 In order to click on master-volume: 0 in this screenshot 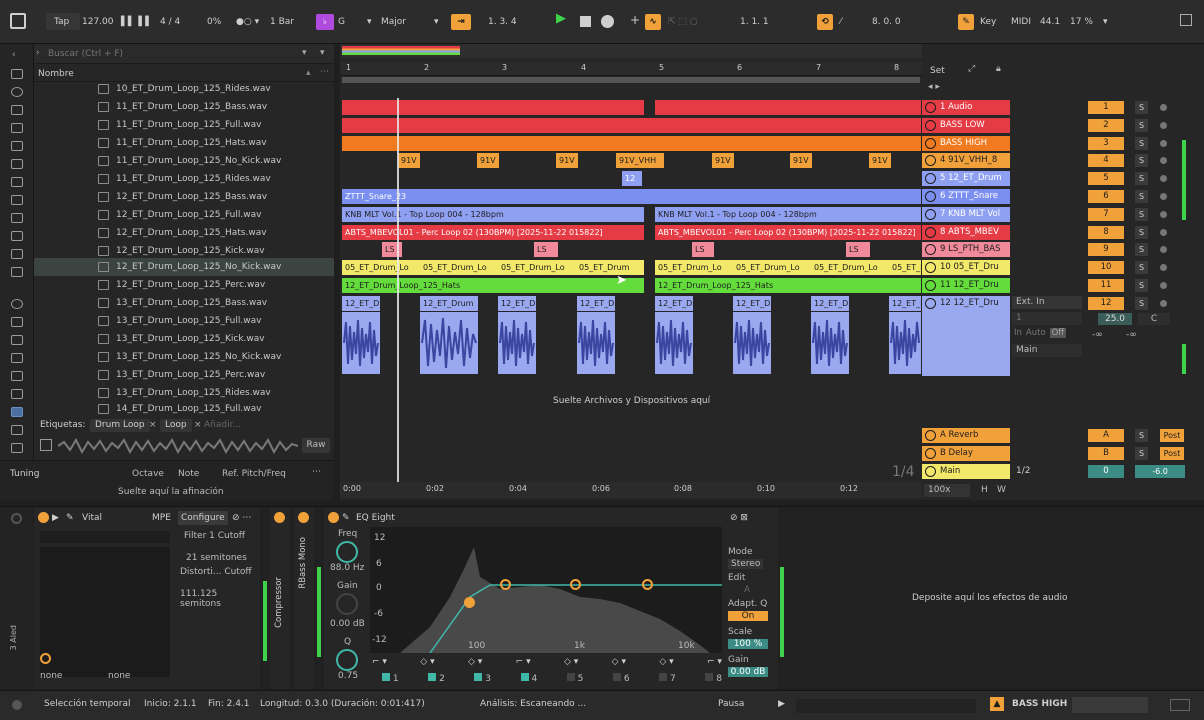, I will do `click(1106, 471)`.